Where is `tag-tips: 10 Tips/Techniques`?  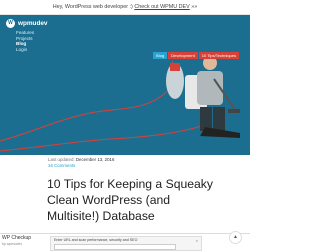
tag-tips: 10 Tips/Techniques is located at coordinates (218, 55).